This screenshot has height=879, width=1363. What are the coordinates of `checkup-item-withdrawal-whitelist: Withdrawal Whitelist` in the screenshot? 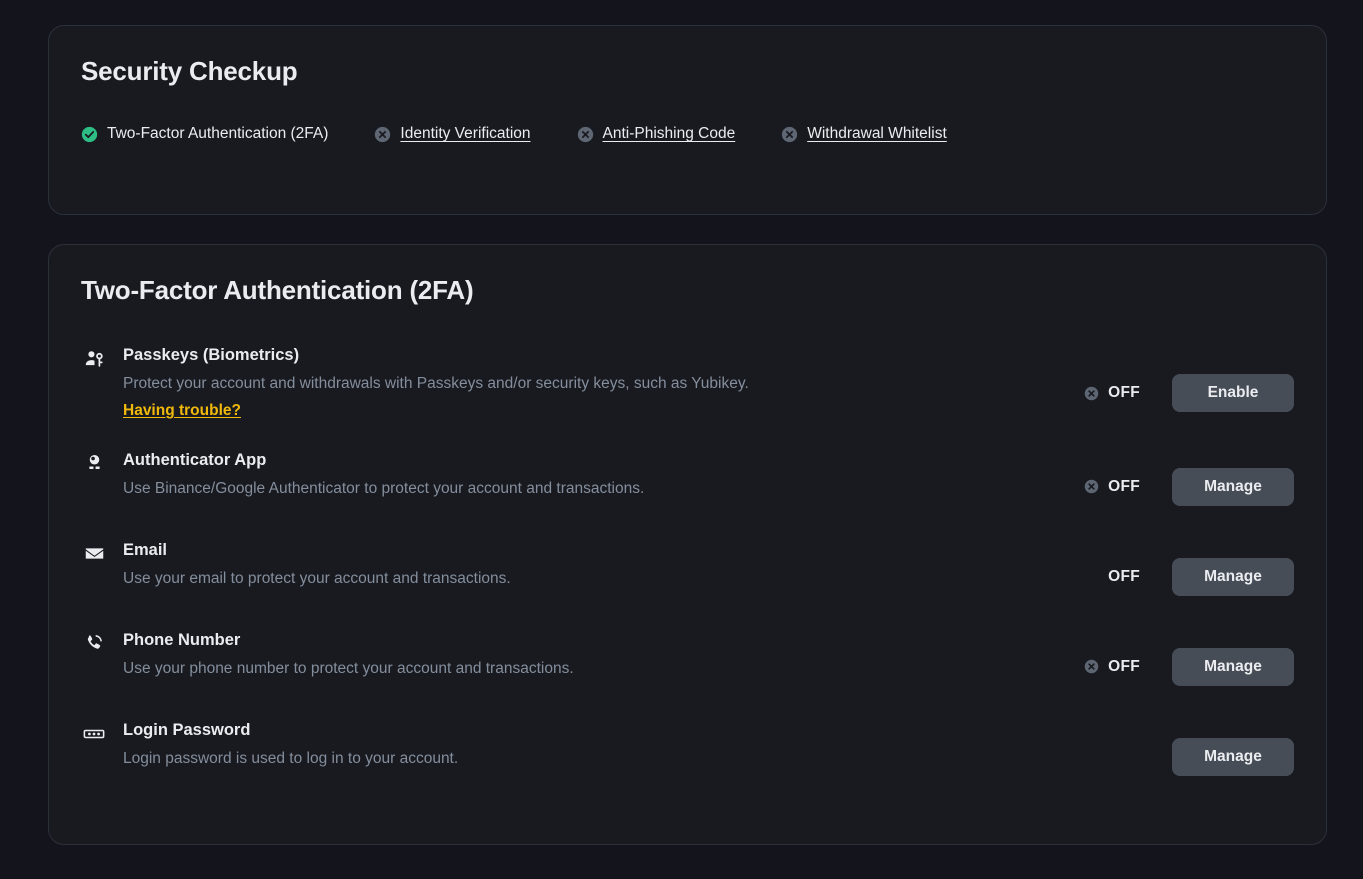 It's located at (864, 134).